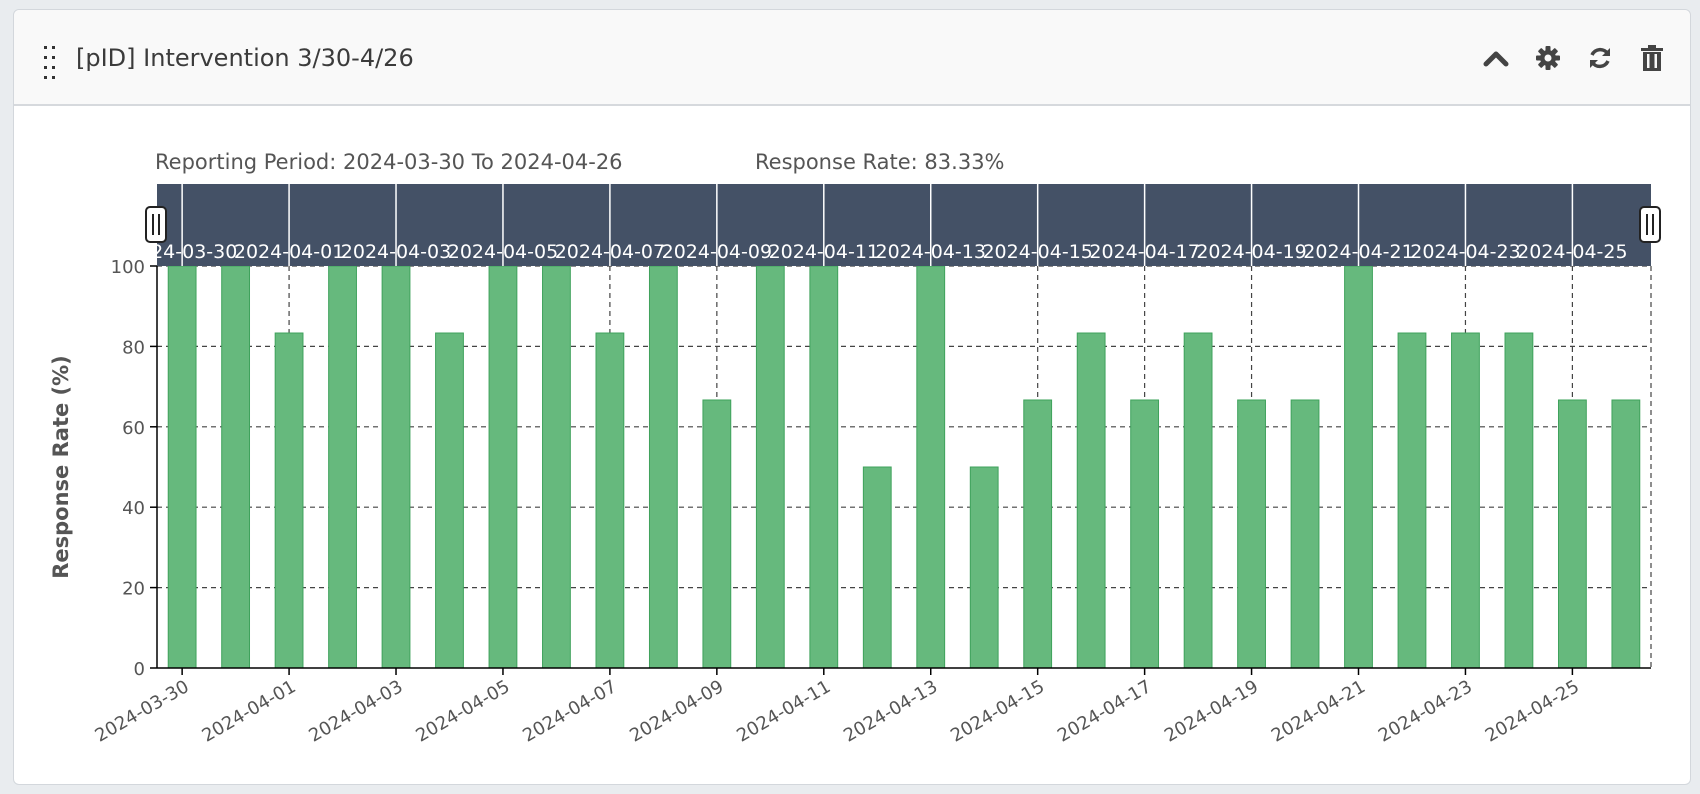  What do you see at coordinates (133, 508) in the screenshot?
I see `y-tick-label: 40` at bounding box center [133, 508].